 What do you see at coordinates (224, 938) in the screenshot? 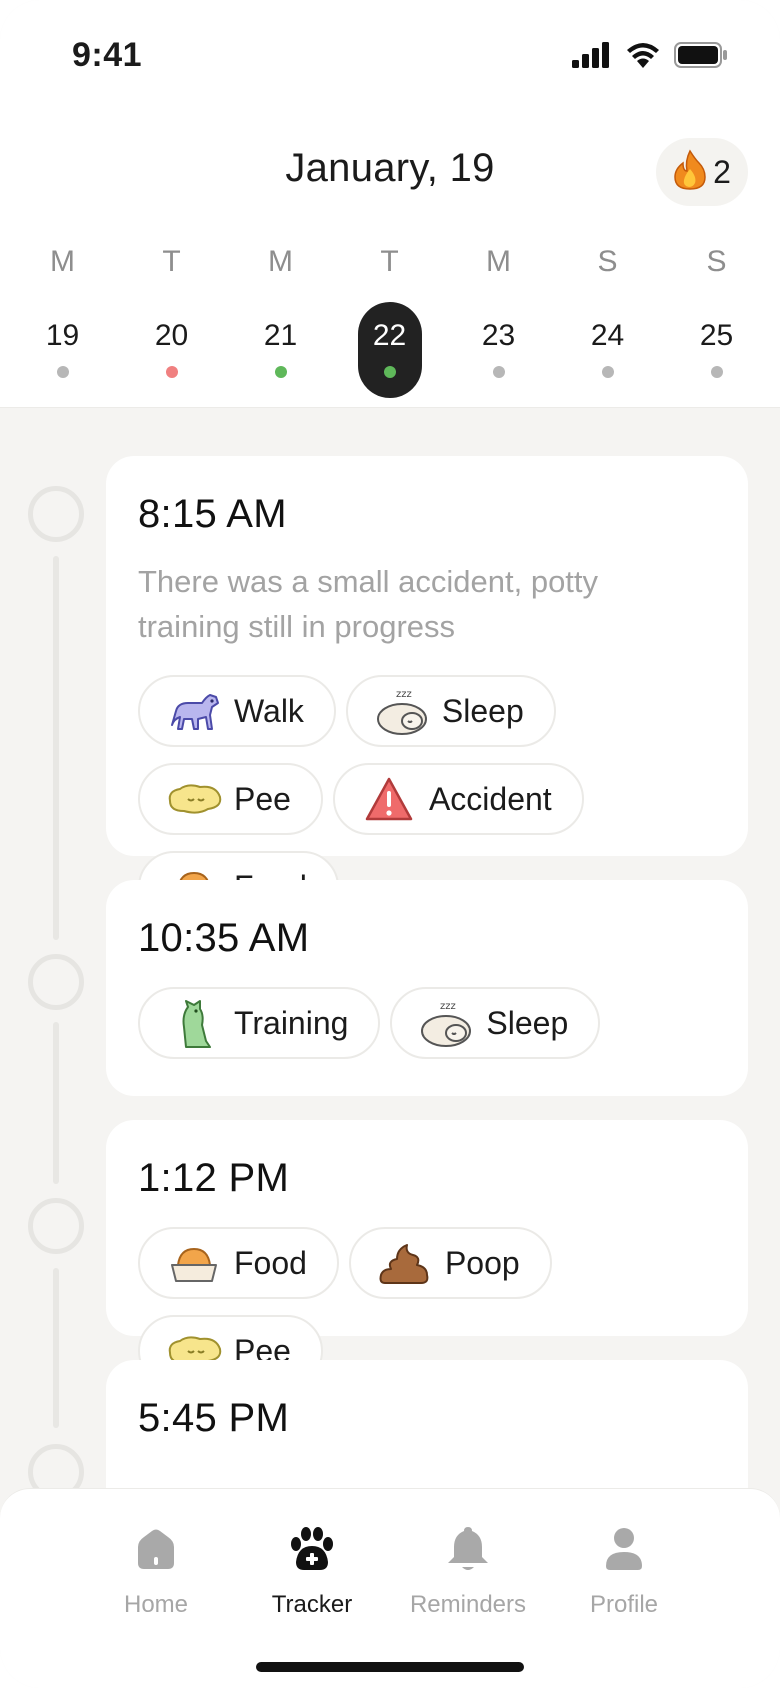
I see `entry-time: 10:35 AM` at bounding box center [224, 938].